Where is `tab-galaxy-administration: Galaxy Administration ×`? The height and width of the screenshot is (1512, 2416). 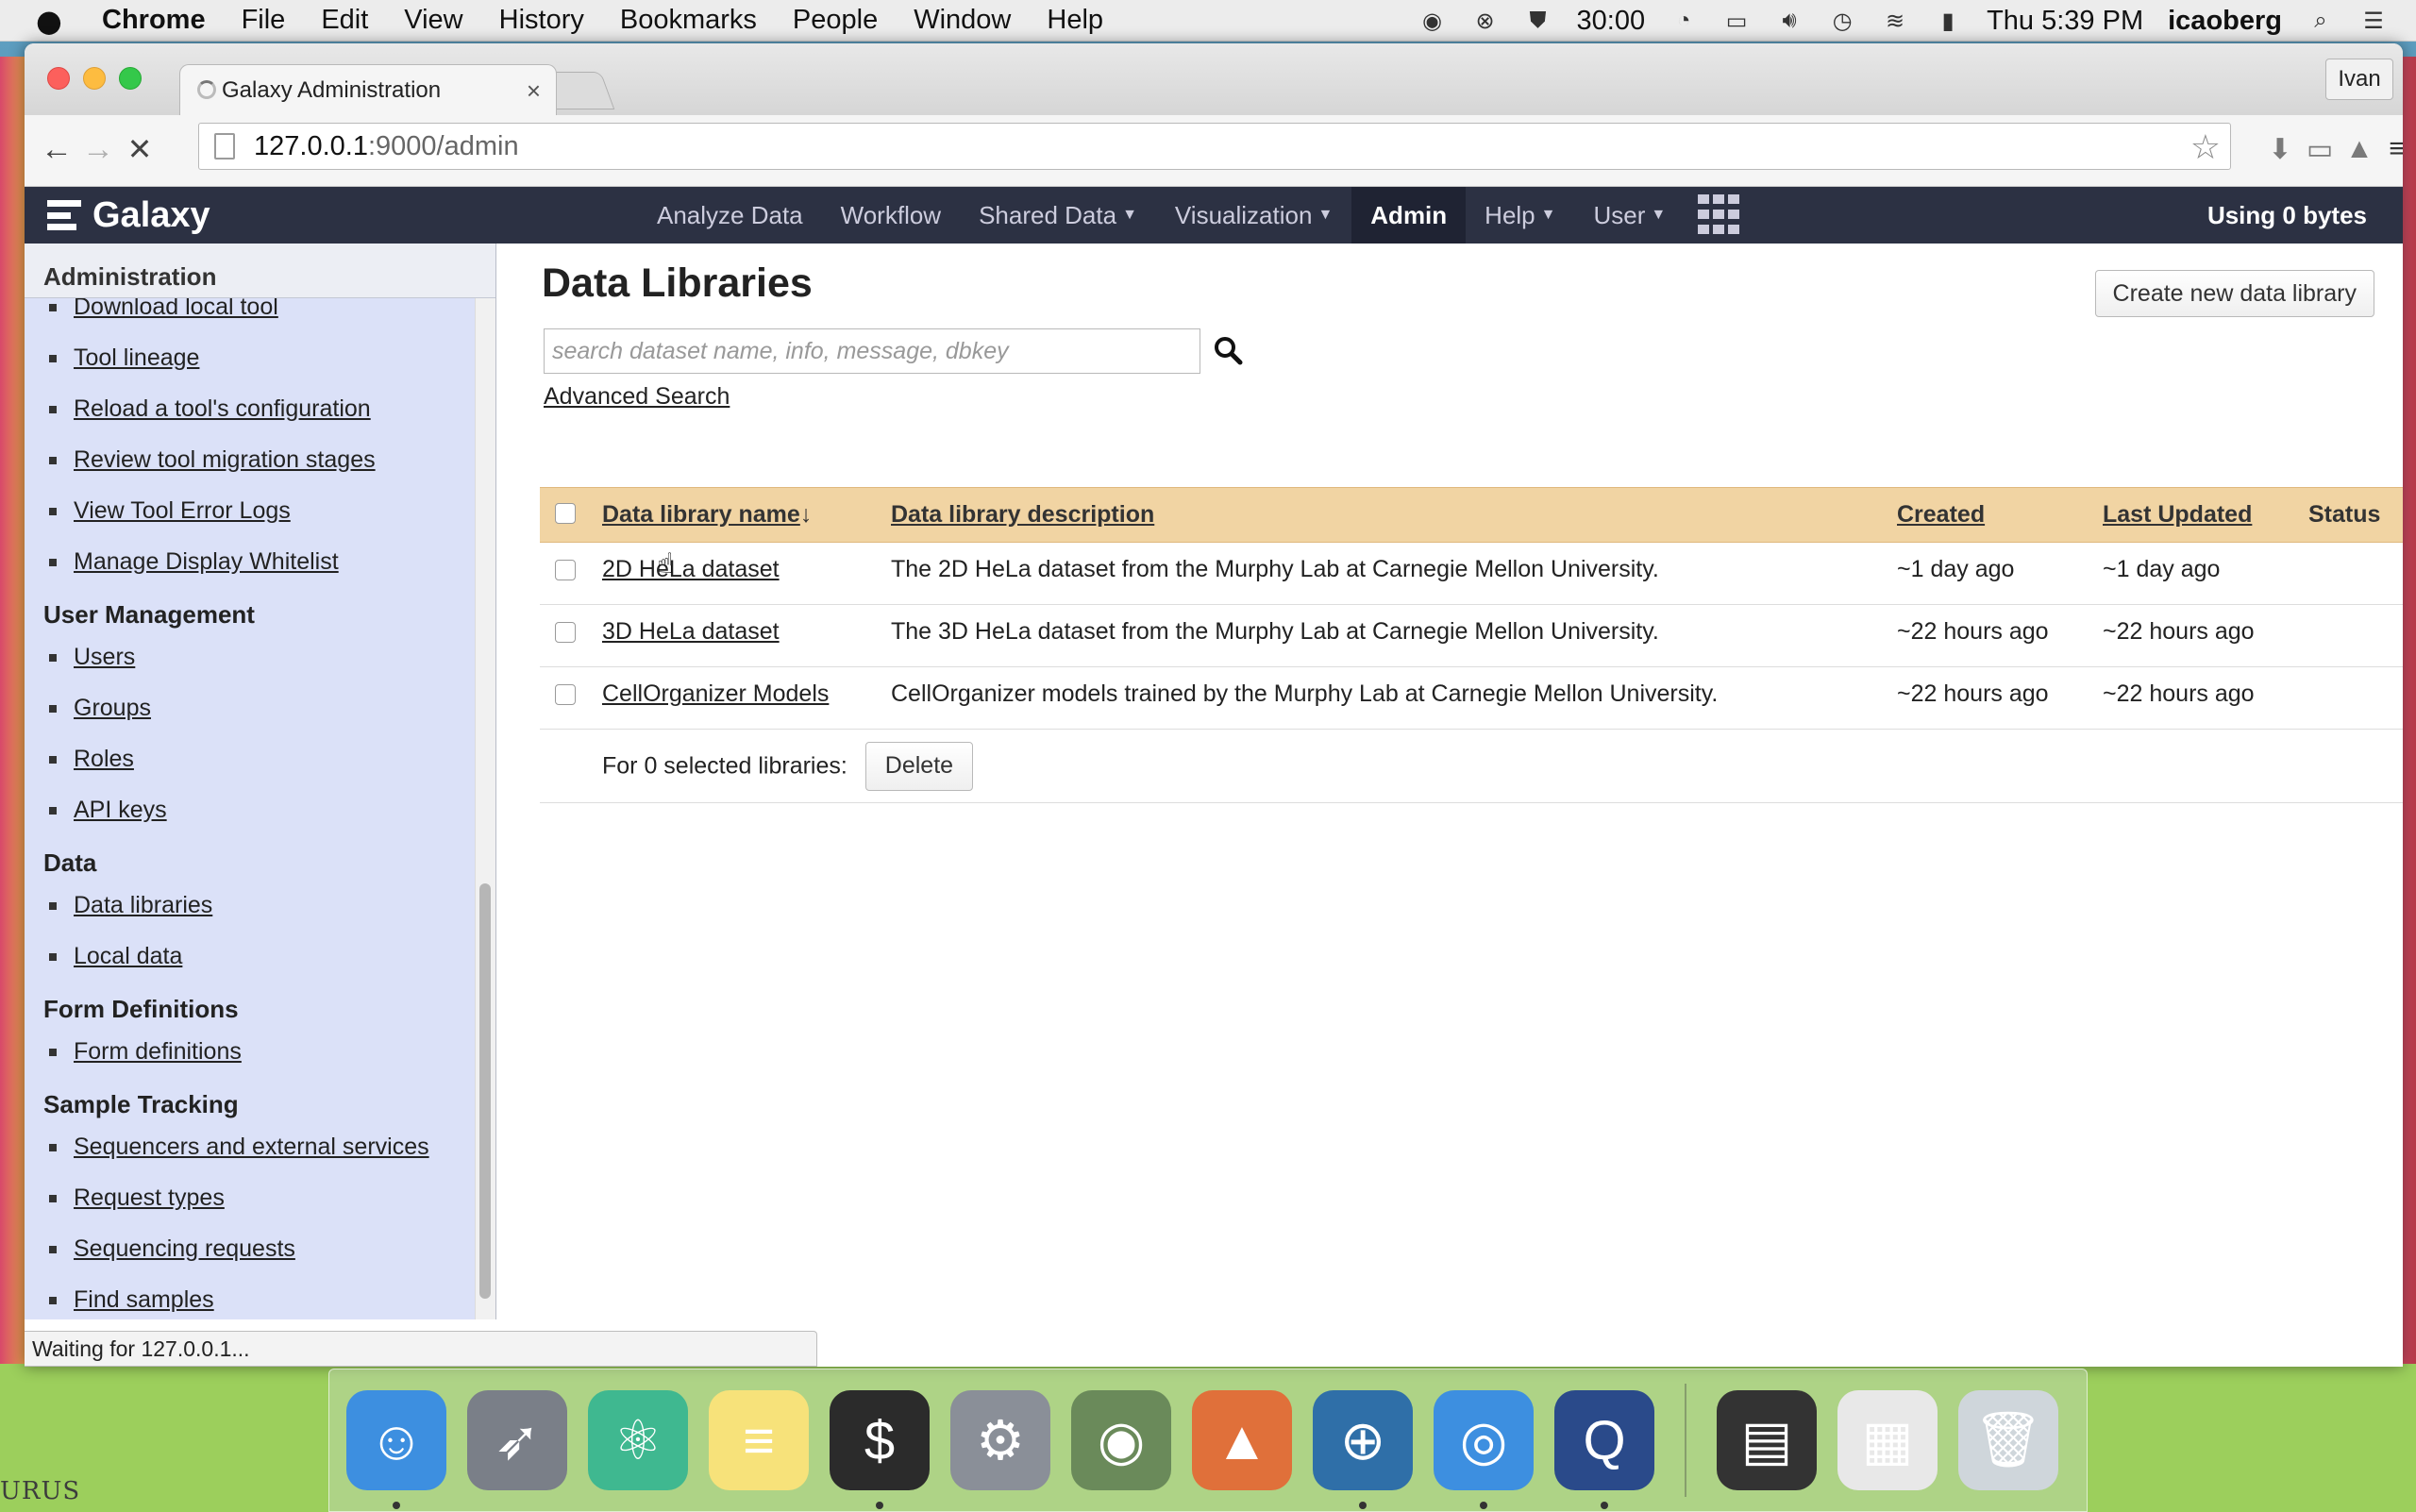
tab-galaxy-administration: Galaxy Administration × is located at coordinates (368, 89).